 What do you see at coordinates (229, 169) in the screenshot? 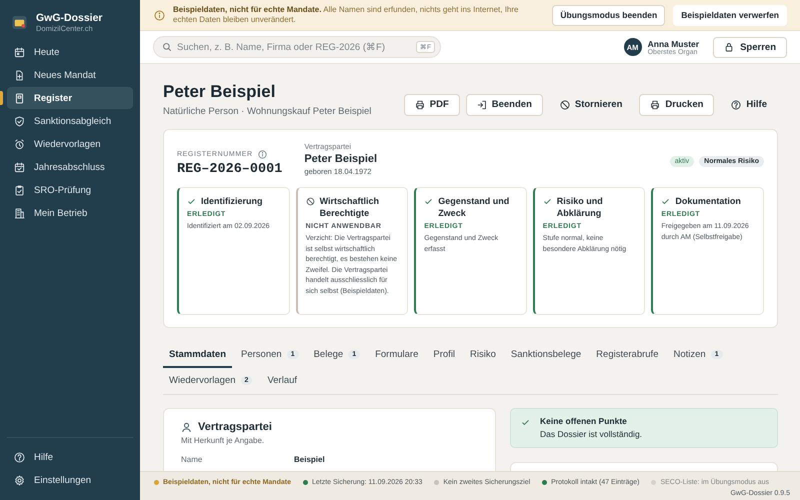
I see `register-number: REG–2026–0001` at bounding box center [229, 169].